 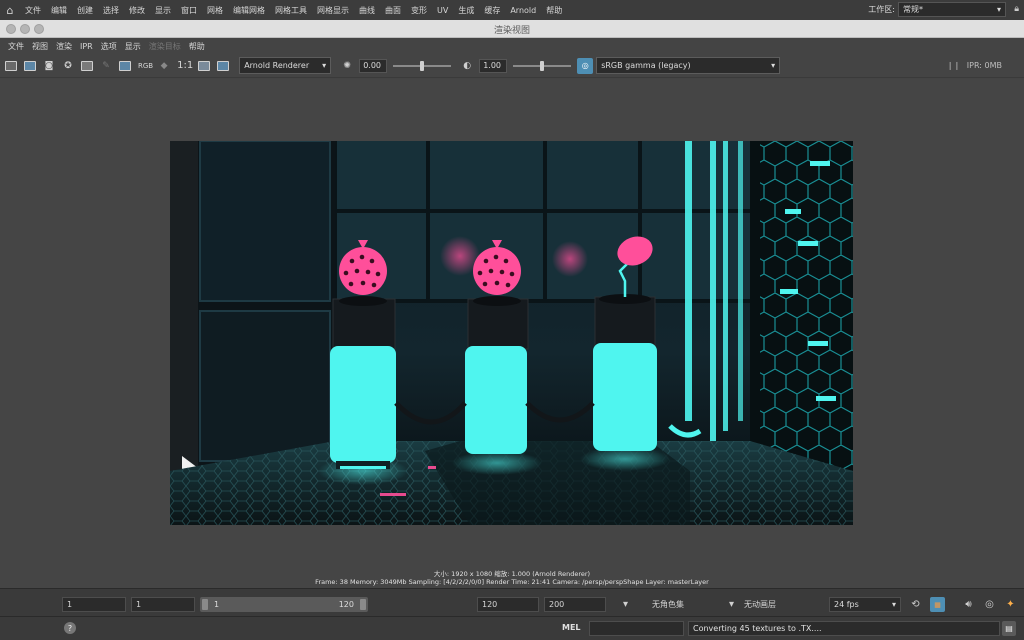 What do you see at coordinates (989, 604) in the screenshot?
I see `auto-key-icon: ◎` at bounding box center [989, 604].